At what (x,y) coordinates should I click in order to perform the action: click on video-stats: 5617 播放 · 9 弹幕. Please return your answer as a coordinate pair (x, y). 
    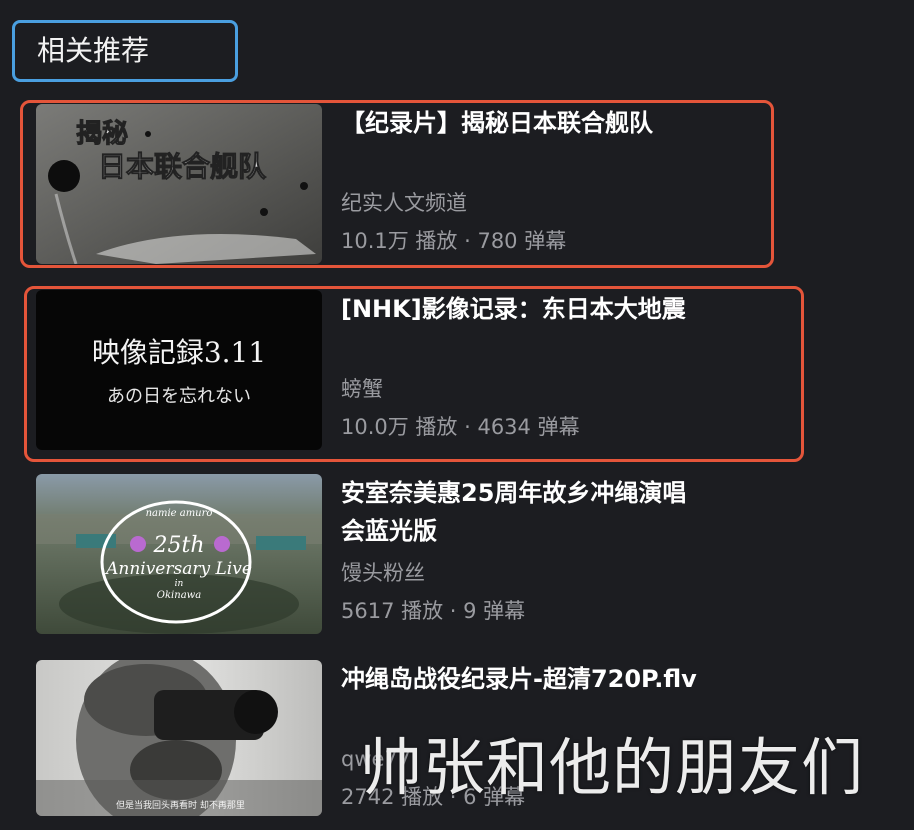
    Looking at the image, I should click on (433, 611).